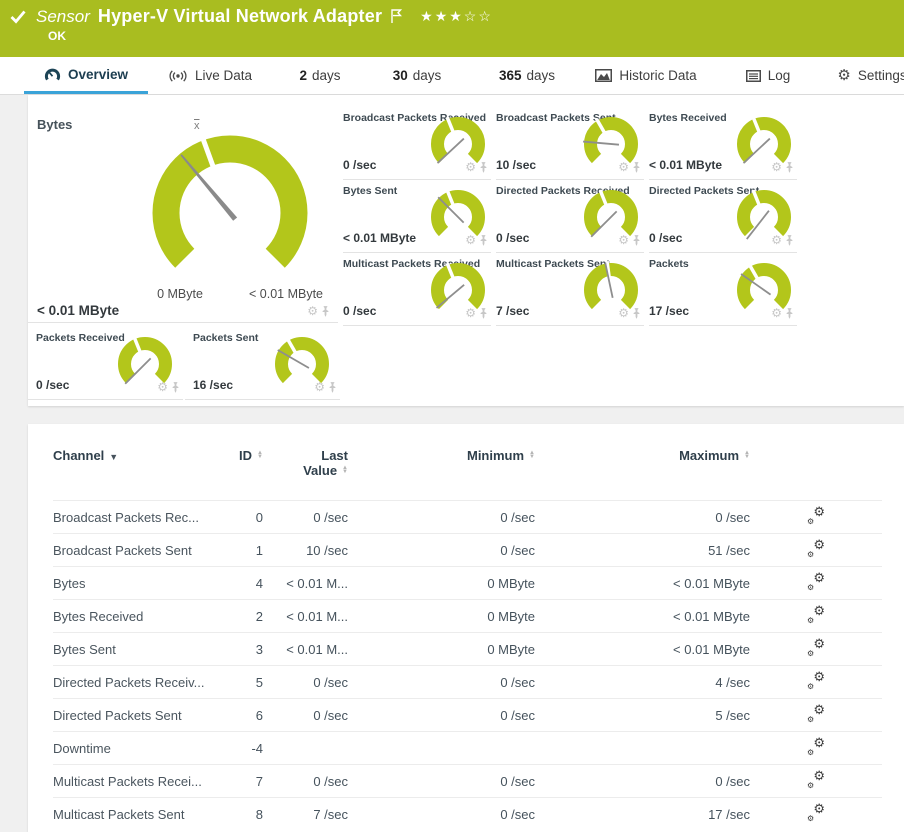 This screenshot has height=832, width=904. Describe the element at coordinates (213, 385) in the screenshot. I see `gauge-value: 16 /sec` at that location.